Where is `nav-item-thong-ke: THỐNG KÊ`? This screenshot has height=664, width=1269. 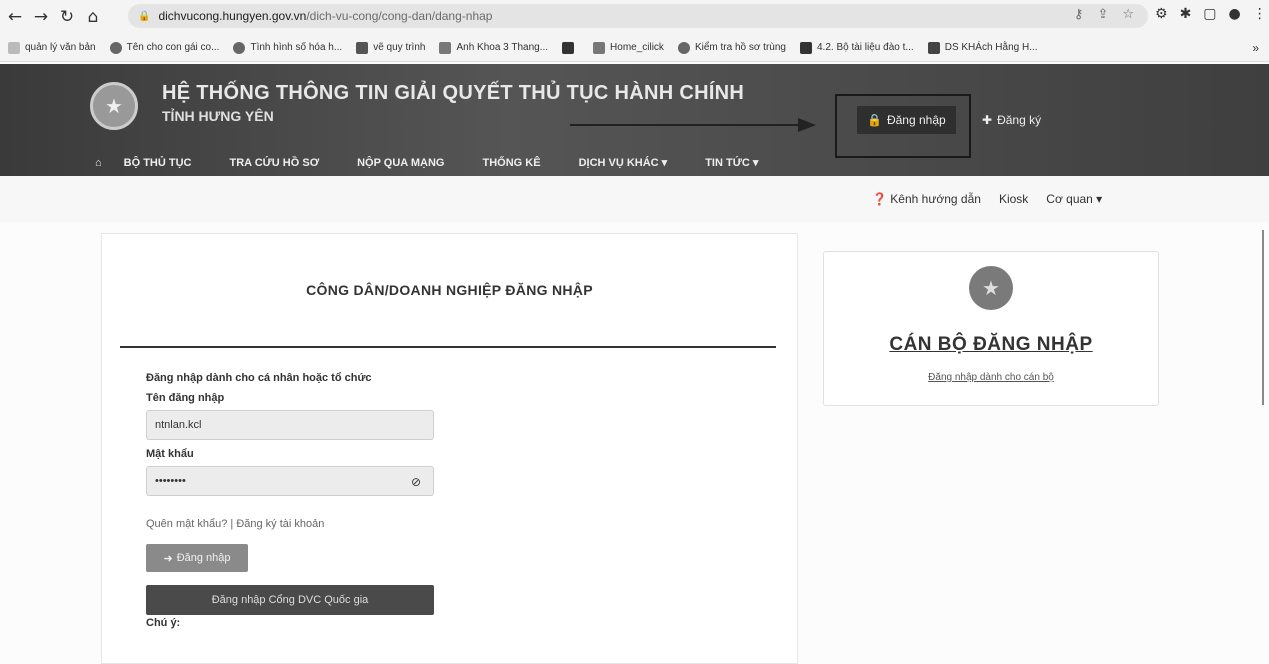 nav-item-thong-ke: THỐNG KÊ is located at coordinates (512, 163).